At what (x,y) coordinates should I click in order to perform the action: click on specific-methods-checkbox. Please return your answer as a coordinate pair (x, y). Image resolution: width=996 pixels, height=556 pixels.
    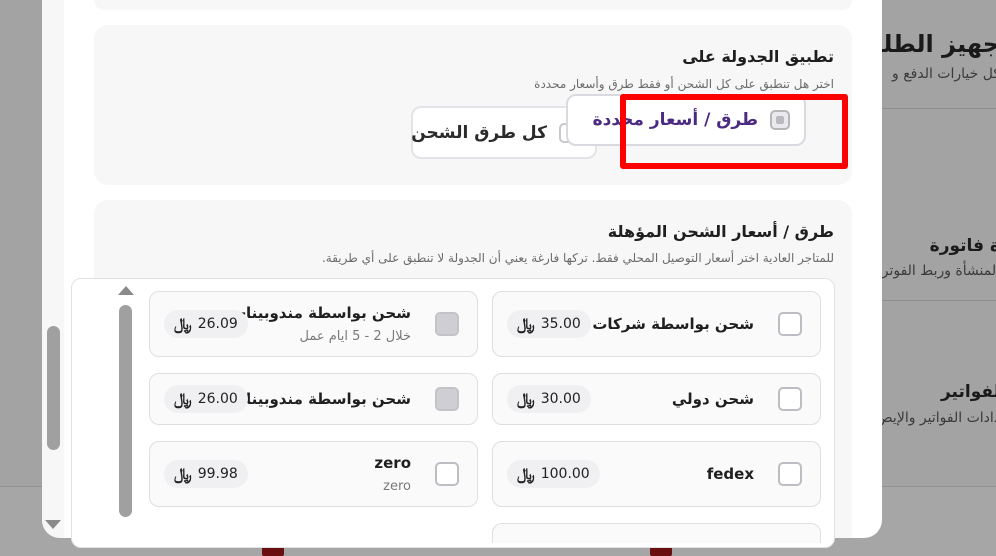
    Looking at the image, I should click on (780, 120).